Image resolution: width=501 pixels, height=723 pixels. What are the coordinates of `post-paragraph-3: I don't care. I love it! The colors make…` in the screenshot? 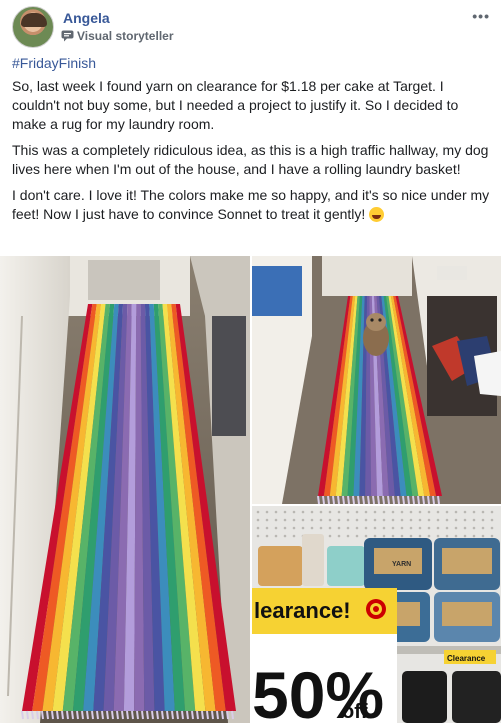 It's located at (251, 204).